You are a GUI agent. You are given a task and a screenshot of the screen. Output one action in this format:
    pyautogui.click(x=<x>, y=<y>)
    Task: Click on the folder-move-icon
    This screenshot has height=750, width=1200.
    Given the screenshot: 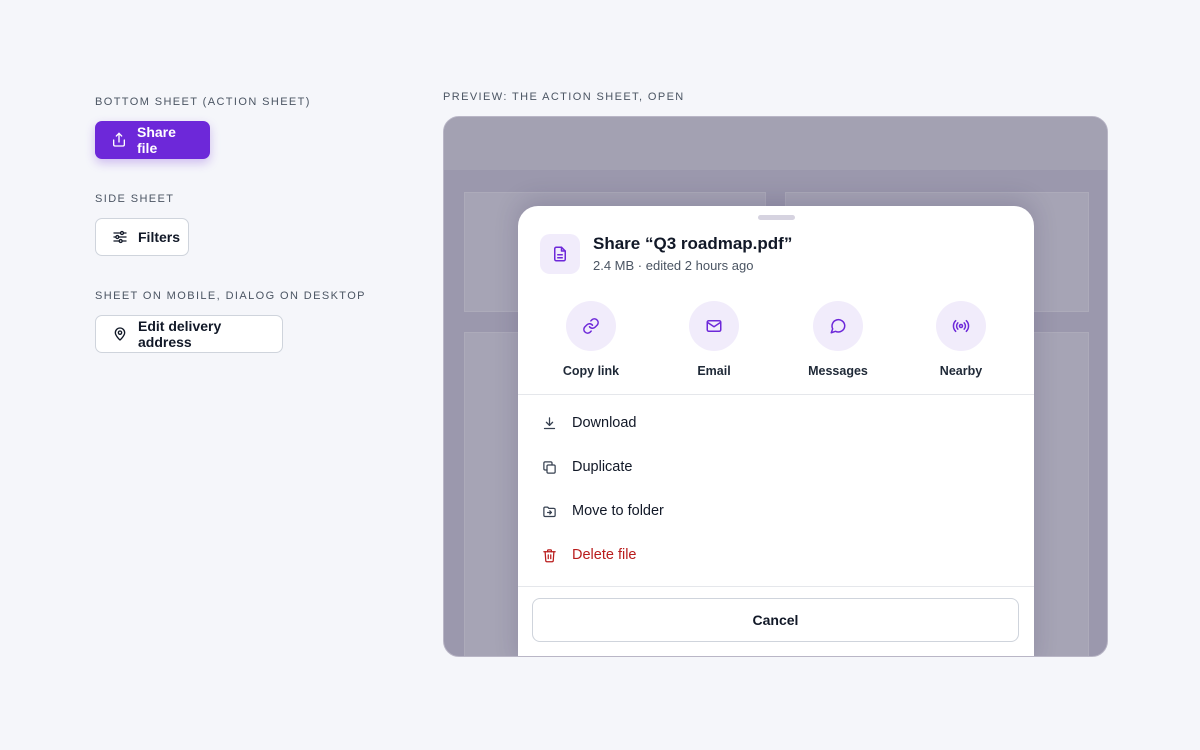 What is the action you would take?
    pyautogui.click(x=549, y=511)
    